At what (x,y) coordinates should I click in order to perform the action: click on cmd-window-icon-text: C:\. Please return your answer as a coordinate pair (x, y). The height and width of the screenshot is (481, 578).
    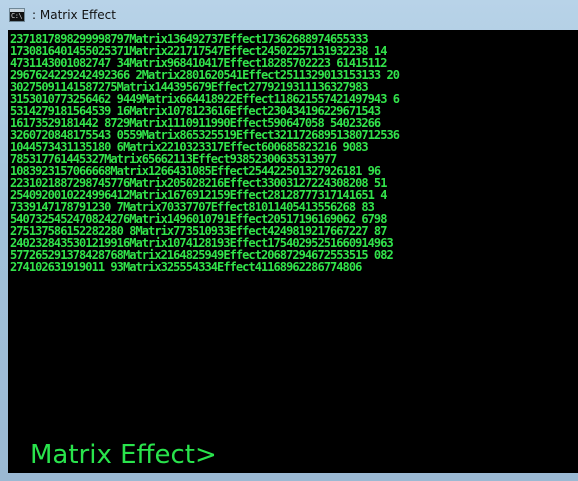
    Looking at the image, I should click on (17, 16).